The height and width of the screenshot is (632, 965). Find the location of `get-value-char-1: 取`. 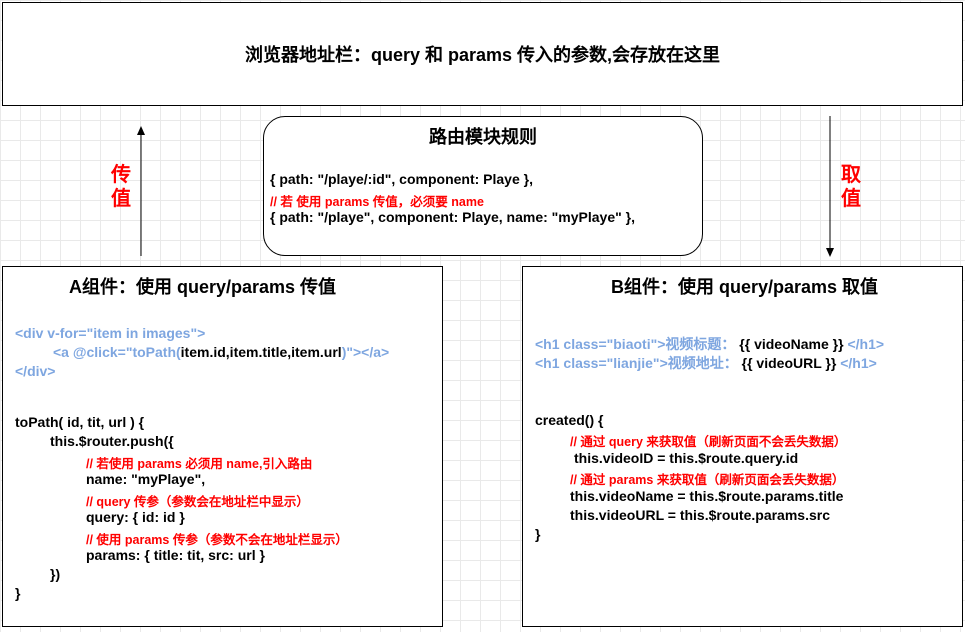

get-value-char-1: 取 is located at coordinates (851, 175).